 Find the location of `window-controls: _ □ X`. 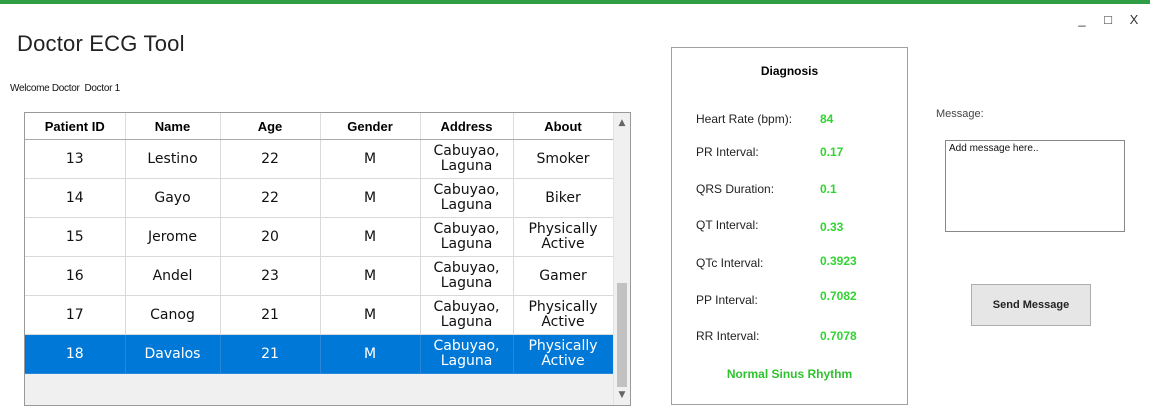

window-controls: _ □ X is located at coordinates (1108, 19).